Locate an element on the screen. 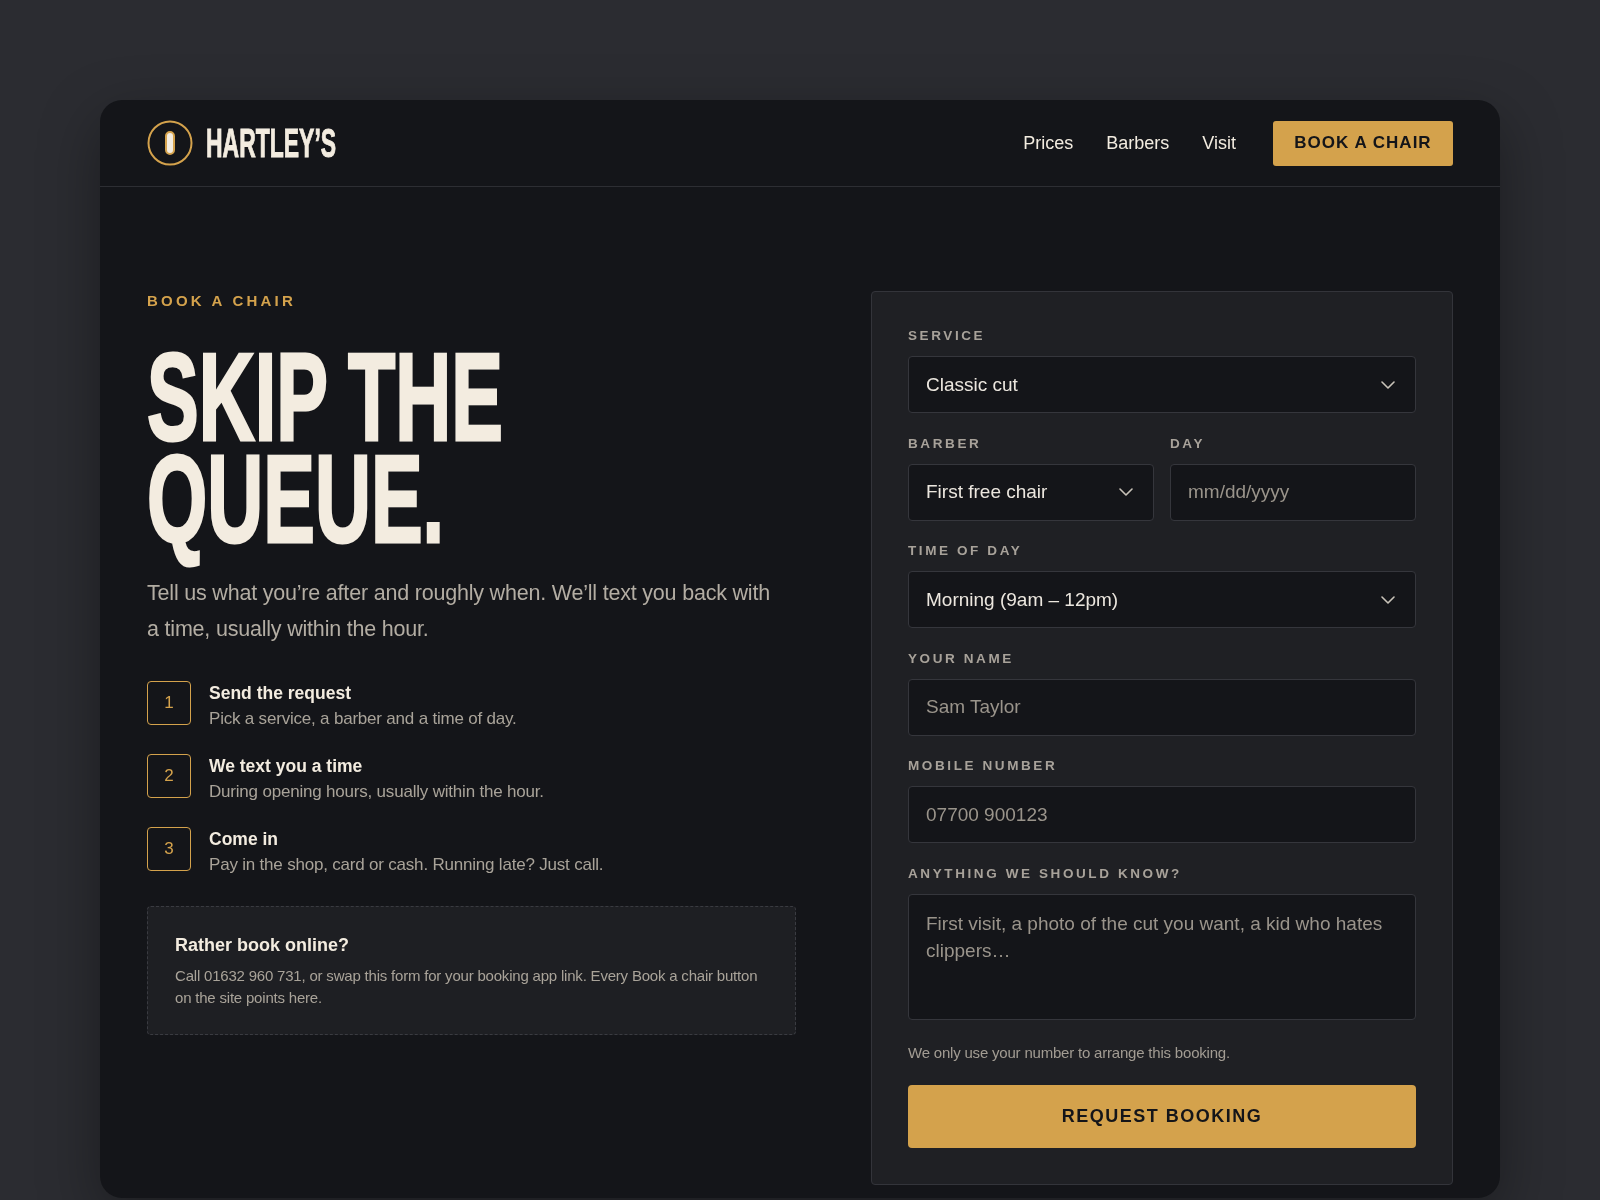 This screenshot has height=1200, width=1600. field-label: ANYTHING WE SHOULD KNOW? is located at coordinates (1045, 873).